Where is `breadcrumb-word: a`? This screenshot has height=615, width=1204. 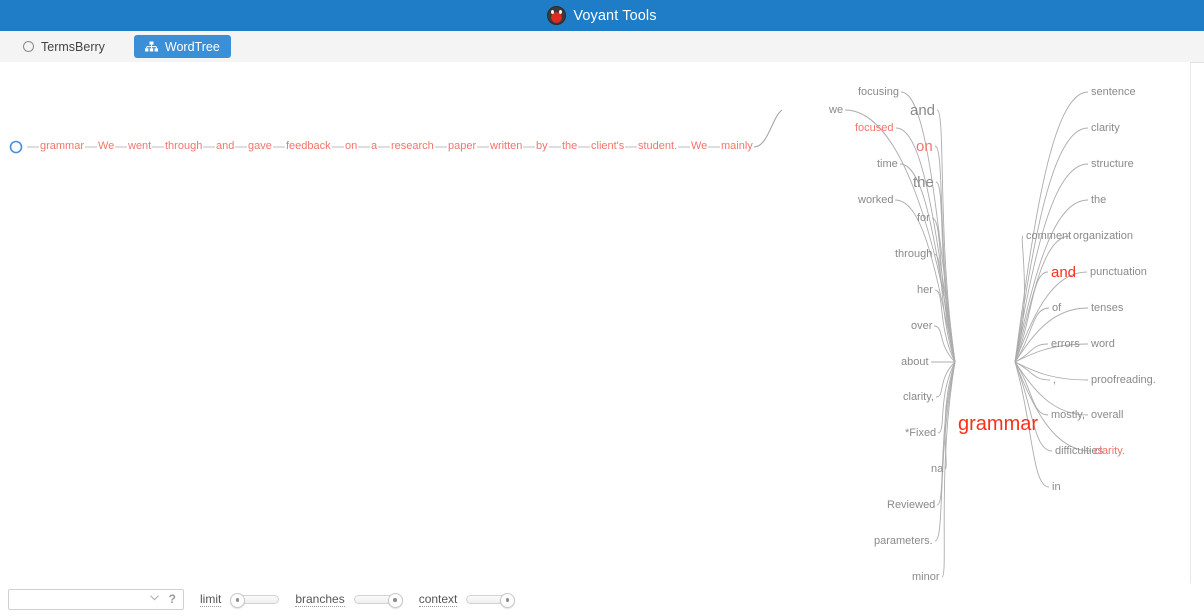
breadcrumb-word: a is located at coordinates (374, 146).